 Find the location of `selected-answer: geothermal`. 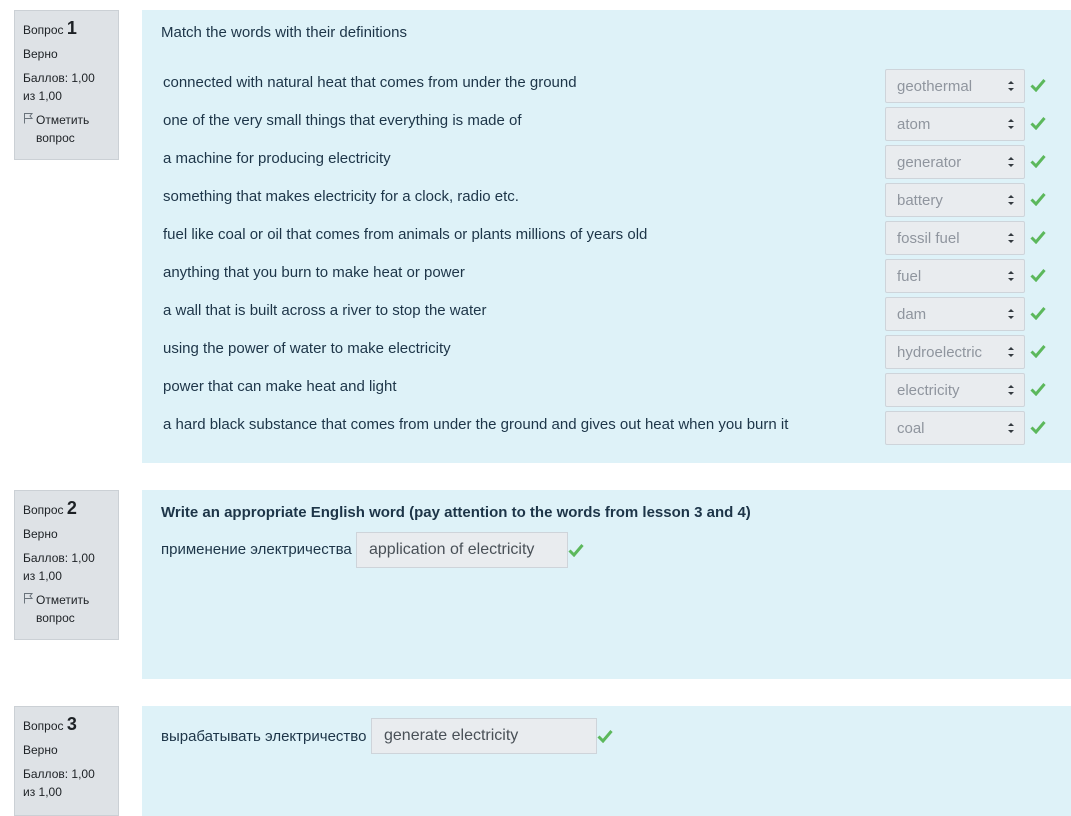

selected-answer: geothermal is located at coordinates (935, 86).